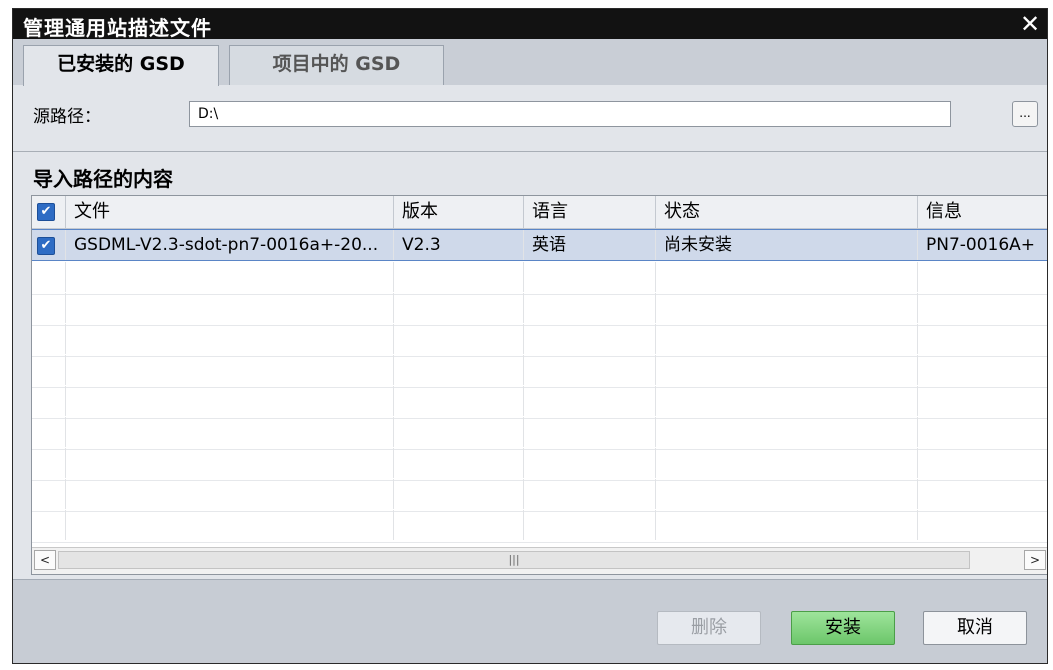 This screenshot has width=1053, height=670. I want to click on button-bar: 删除 安装 取消, so click(530, 621).